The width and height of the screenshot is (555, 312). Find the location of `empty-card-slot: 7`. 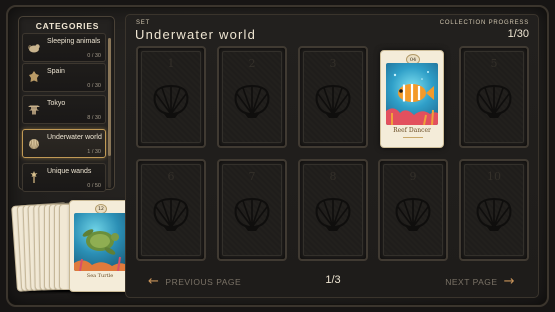

empty-card-slot: 7 is located at coordinates (252, 210).